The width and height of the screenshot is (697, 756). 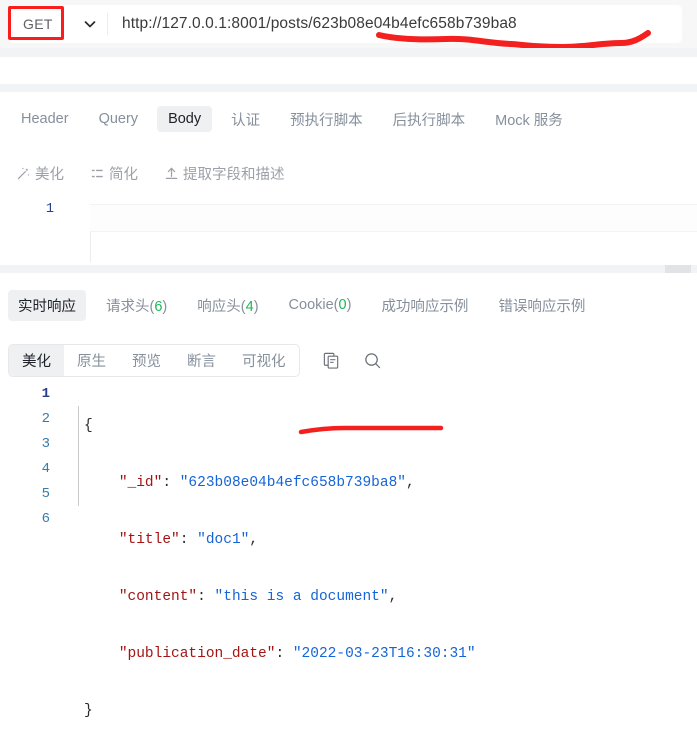 I want to click on json-value: "doc1", so click(x=223, y=540).